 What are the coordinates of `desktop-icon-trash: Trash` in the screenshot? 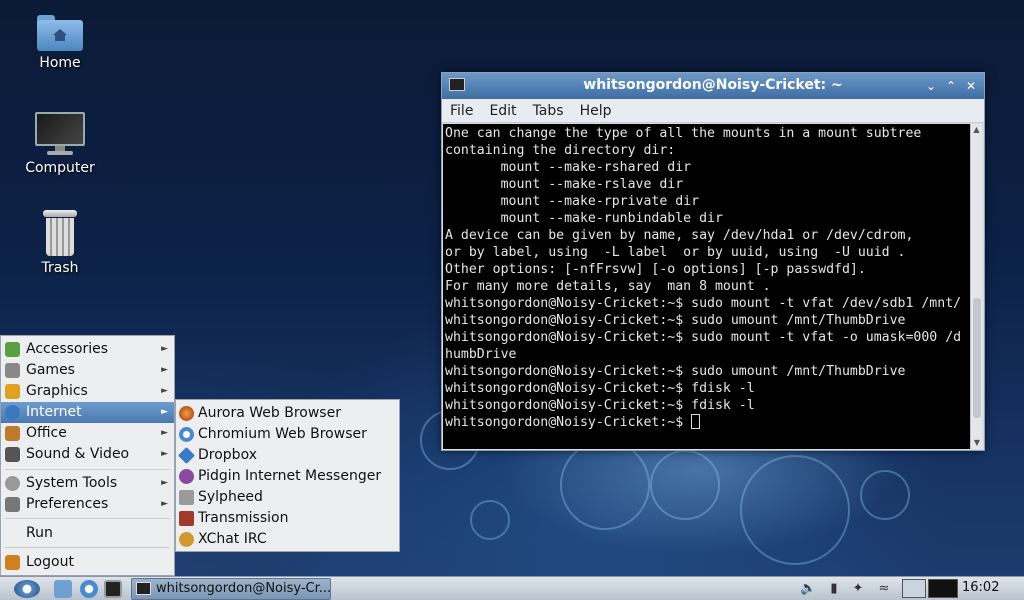 It's located at (60, 243).